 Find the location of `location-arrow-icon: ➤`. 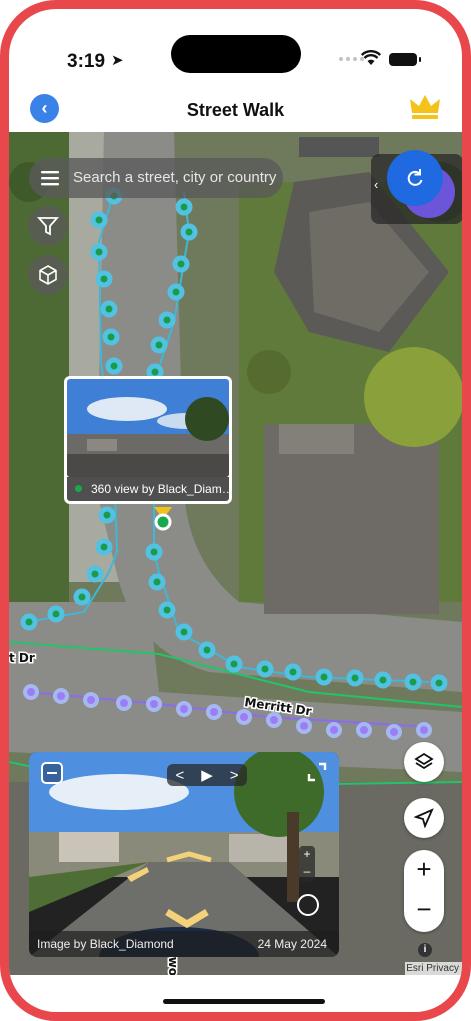

location-arrow-icon: ➤ is located at coordinates (117, 60).